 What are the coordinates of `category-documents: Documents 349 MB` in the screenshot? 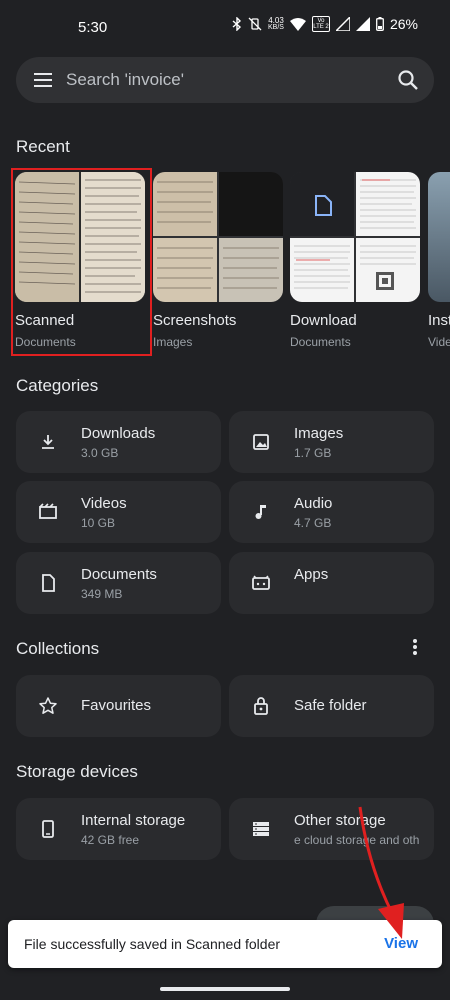 It's located at (118, 583).